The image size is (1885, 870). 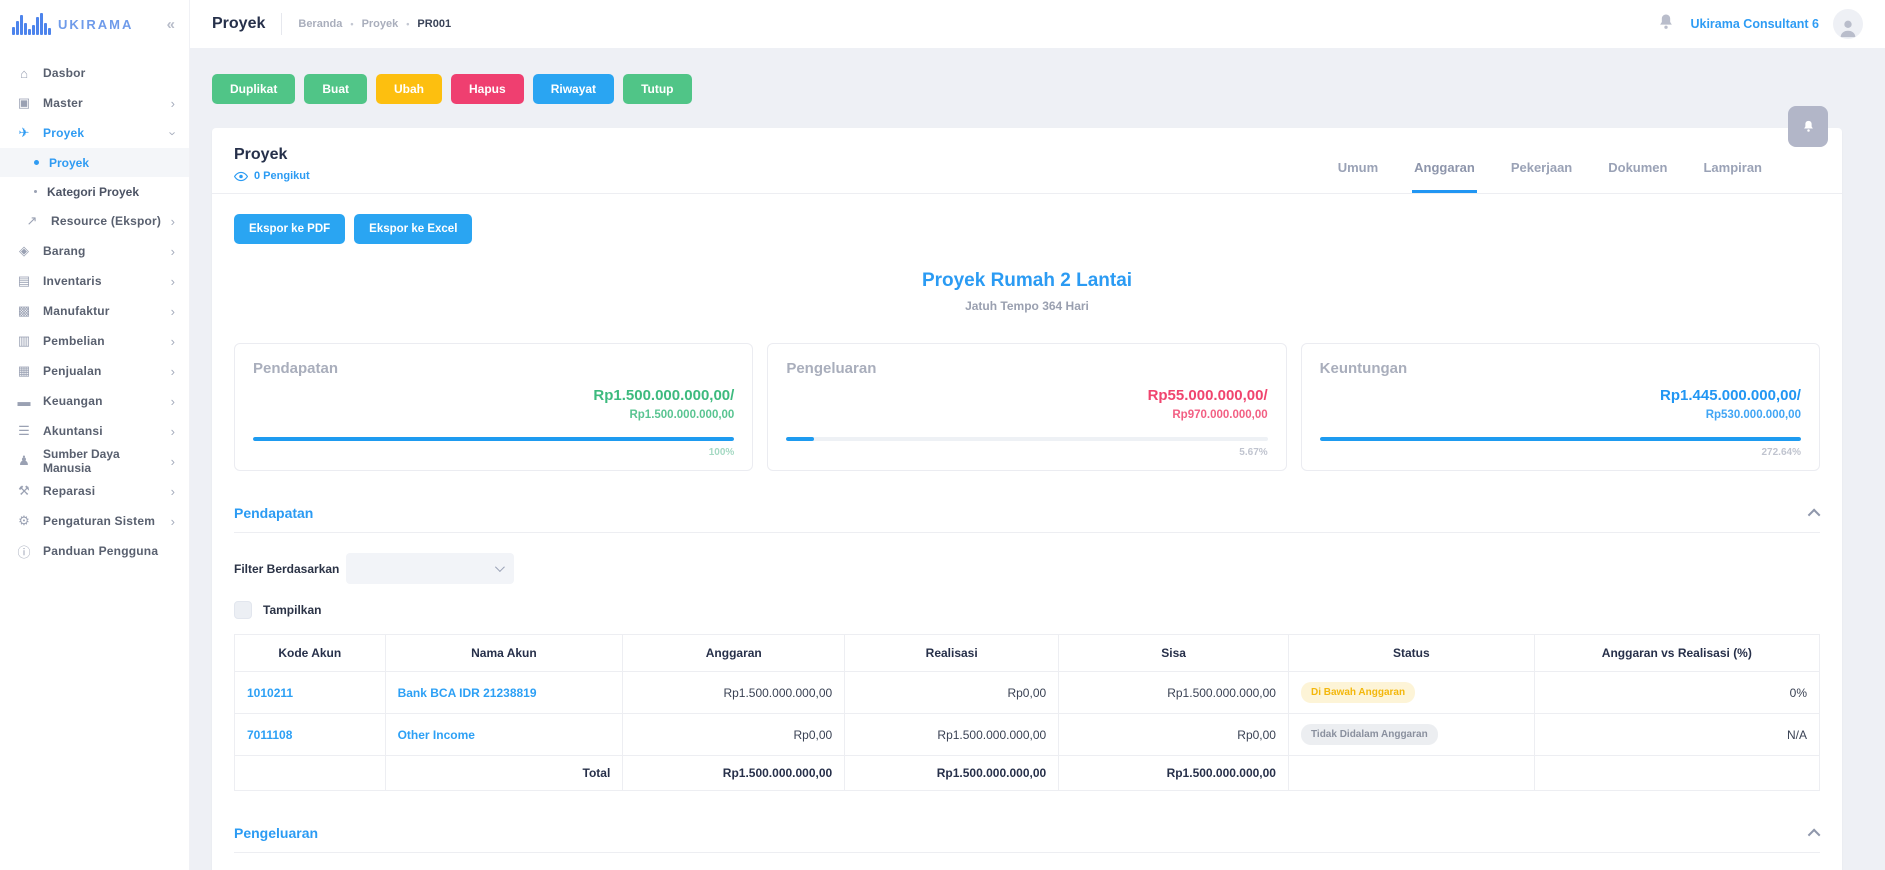 What do you see at coordinates (290, 229) in the screenshot?
I see `export-pdf-button: Ekspor ke PDF` at bounding box center [290, 229].